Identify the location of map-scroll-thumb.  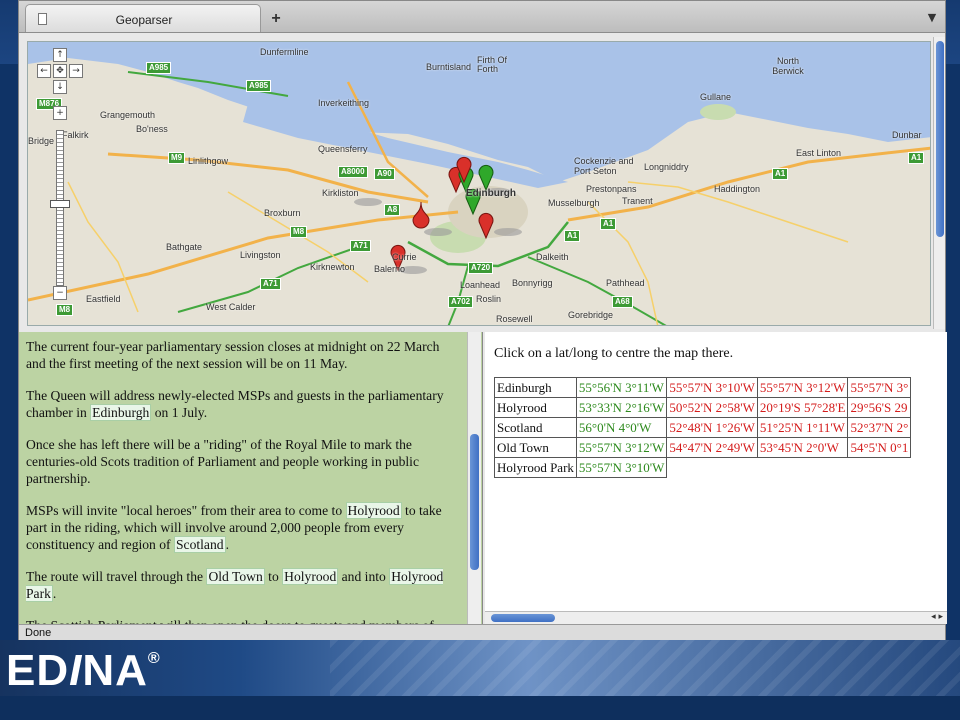
(940, 139).